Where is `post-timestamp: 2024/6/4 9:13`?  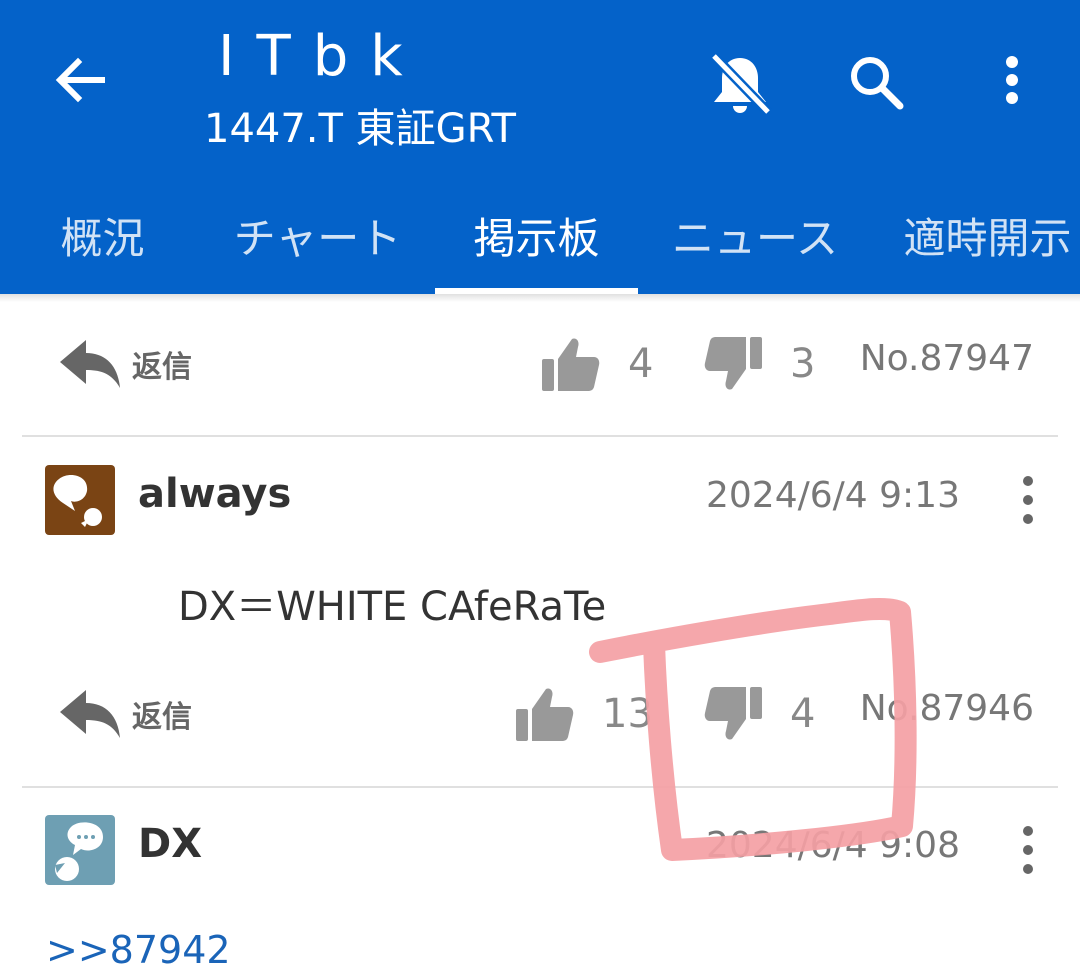 post-timestamp: 2024/6/4 9:13 is located at coordinates (833, 495).